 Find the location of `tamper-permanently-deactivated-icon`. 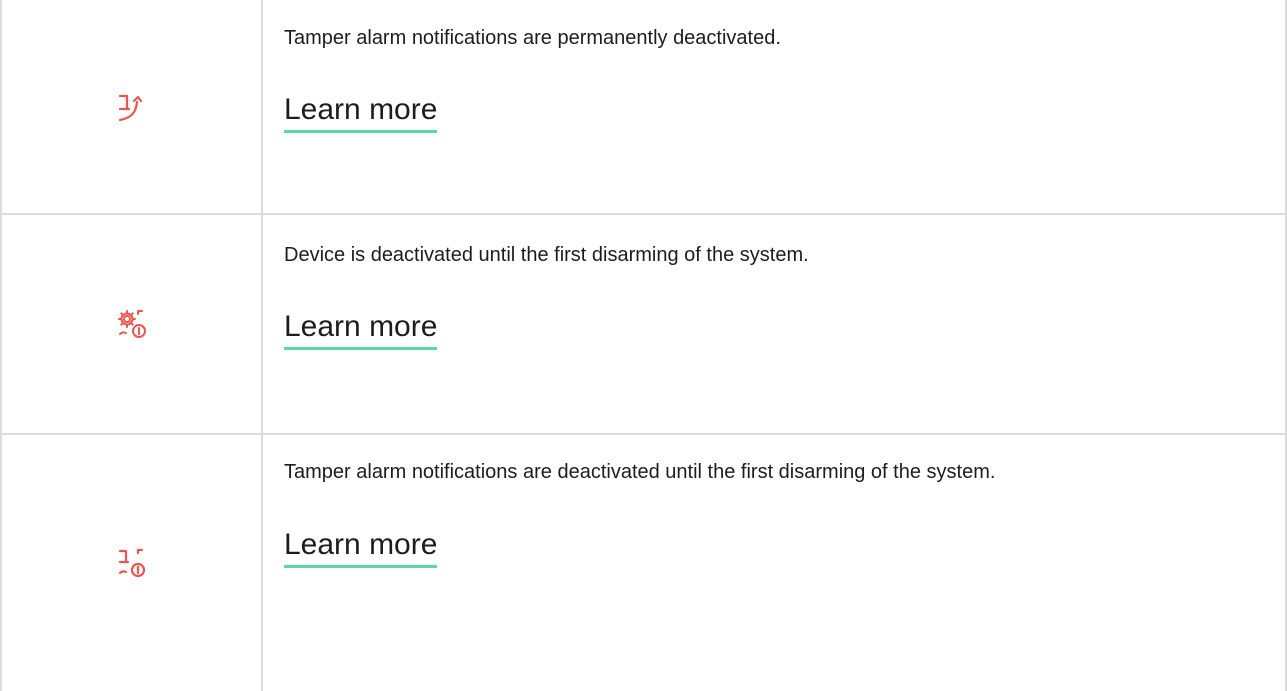

tamper-permanently-deactivated-icon is located at coordinates (130, 107).